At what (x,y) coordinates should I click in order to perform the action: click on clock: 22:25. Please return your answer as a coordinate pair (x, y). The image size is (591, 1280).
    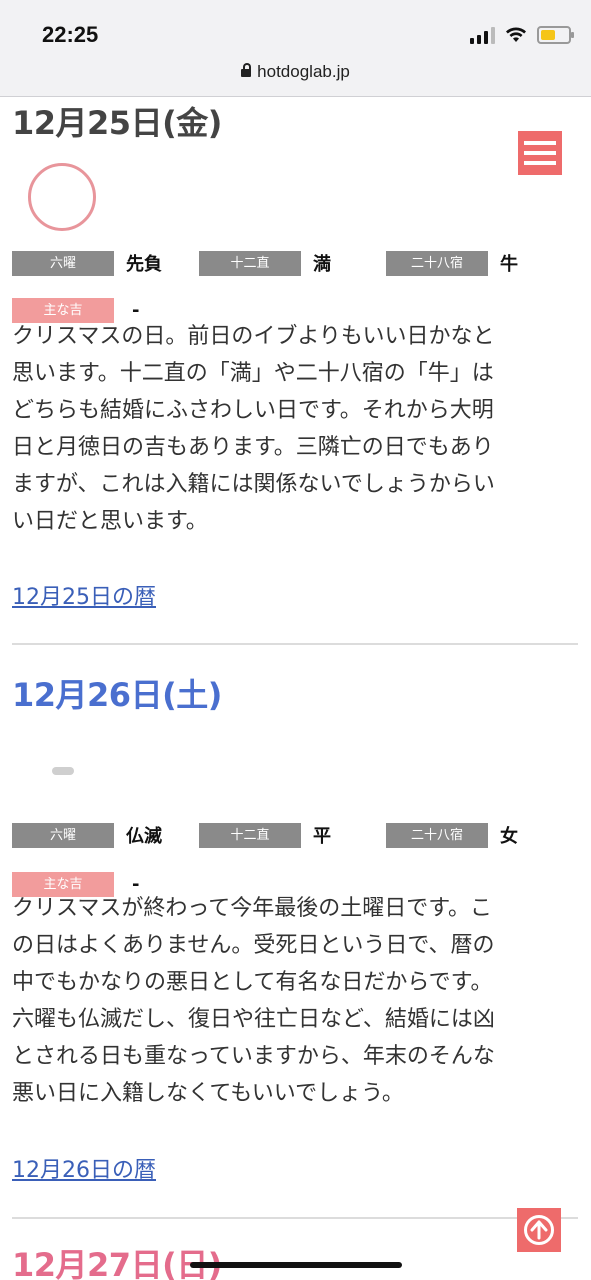
    Looking at the image, I should click on (70, 34).